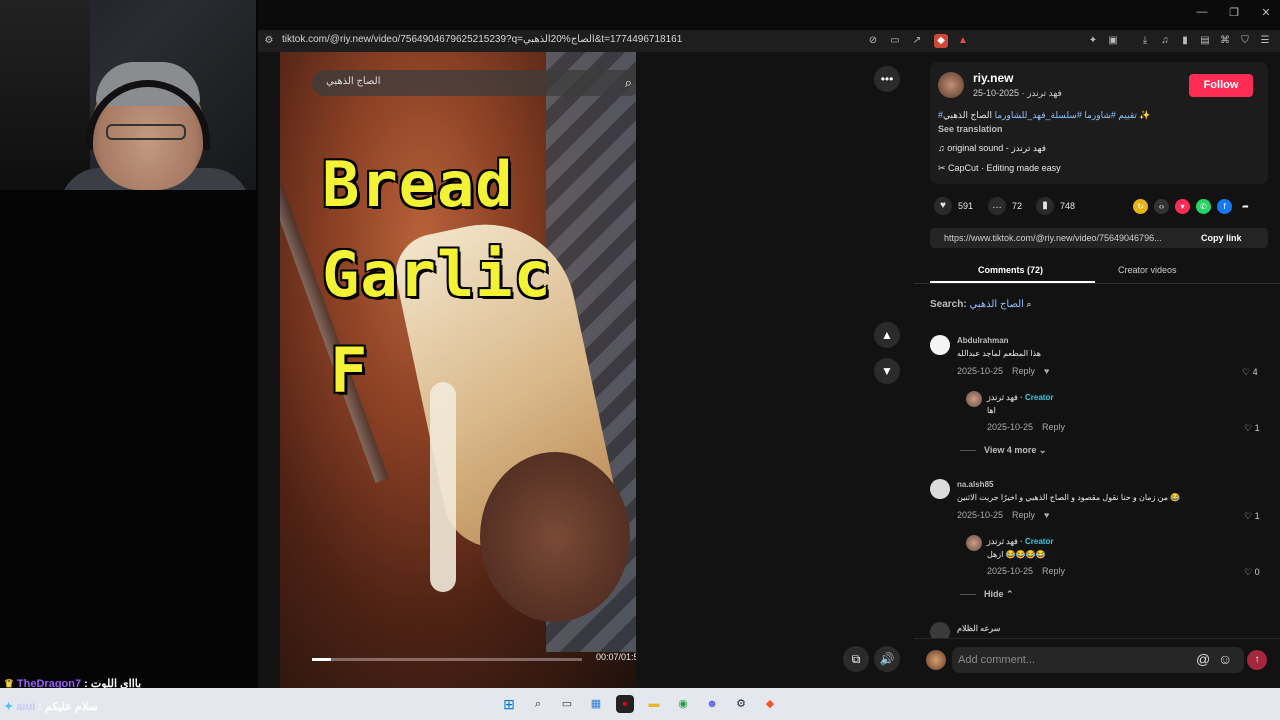 Image resolution: width=1280 pixels, height=720 pixels. Describe the element at coordinates (1221, 238) in the screenshot. I see `copy-link-button: Copy link` at that location.